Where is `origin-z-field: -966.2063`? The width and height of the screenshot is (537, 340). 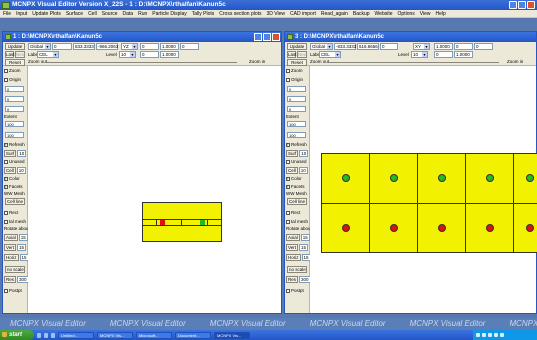
origin-z-field: -966.2063 is located at coordinates (107, 46).